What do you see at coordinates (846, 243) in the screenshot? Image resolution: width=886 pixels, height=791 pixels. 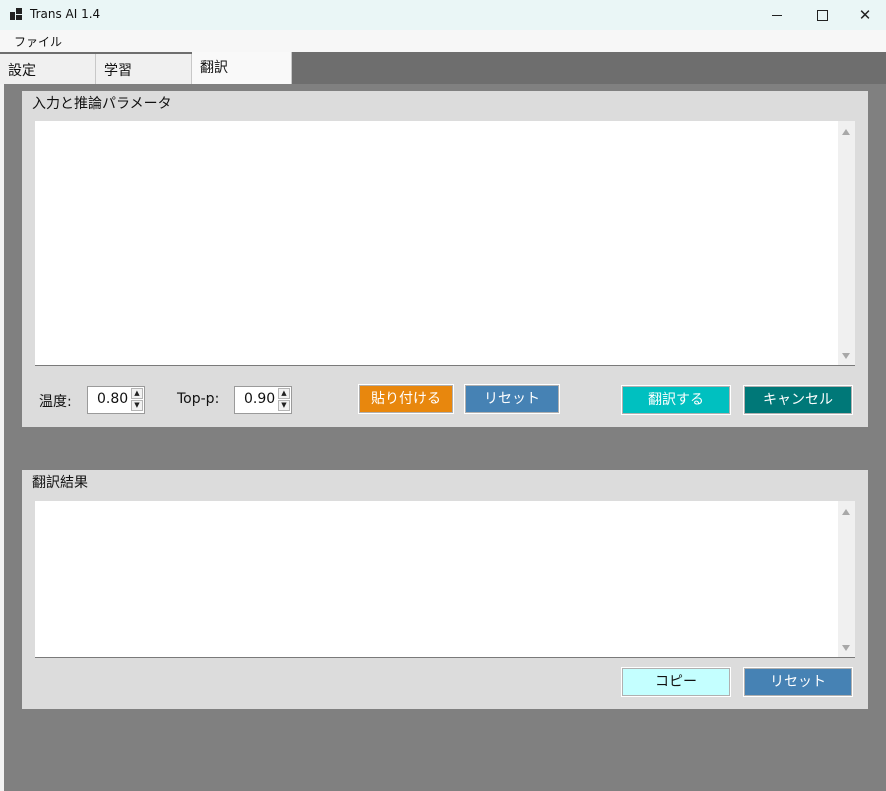 I see `input-scrollbar` at bounding box center [846, 243].